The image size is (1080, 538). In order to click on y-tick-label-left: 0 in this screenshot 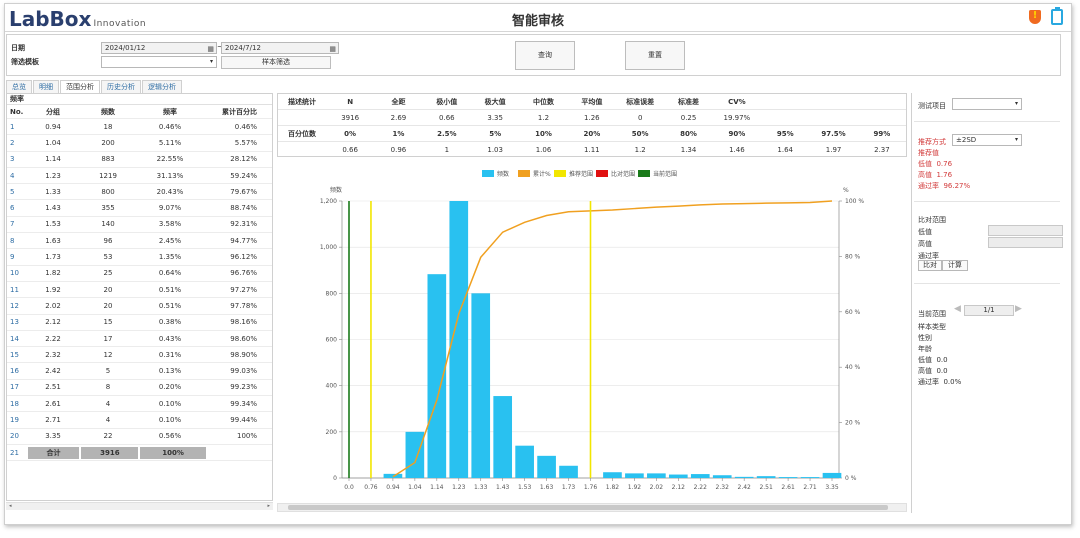, I will do `click(335, 478)`.